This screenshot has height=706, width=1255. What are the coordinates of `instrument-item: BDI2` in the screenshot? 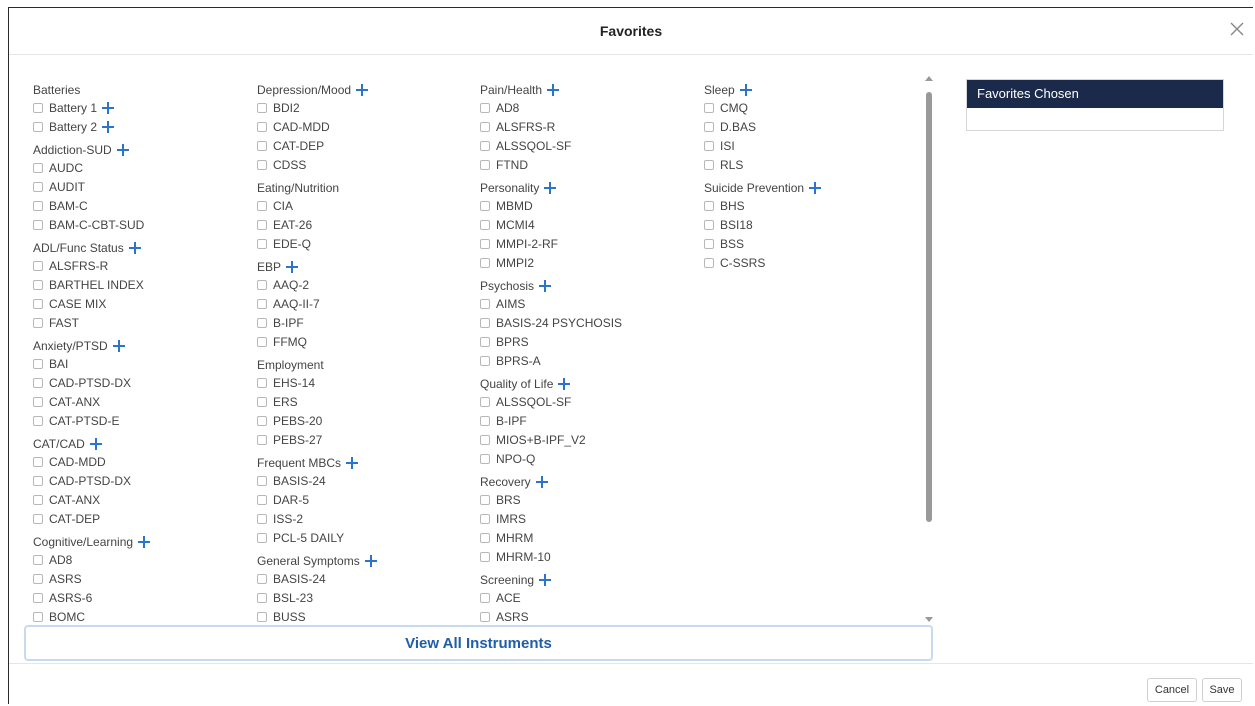 It's located at (367, 107).